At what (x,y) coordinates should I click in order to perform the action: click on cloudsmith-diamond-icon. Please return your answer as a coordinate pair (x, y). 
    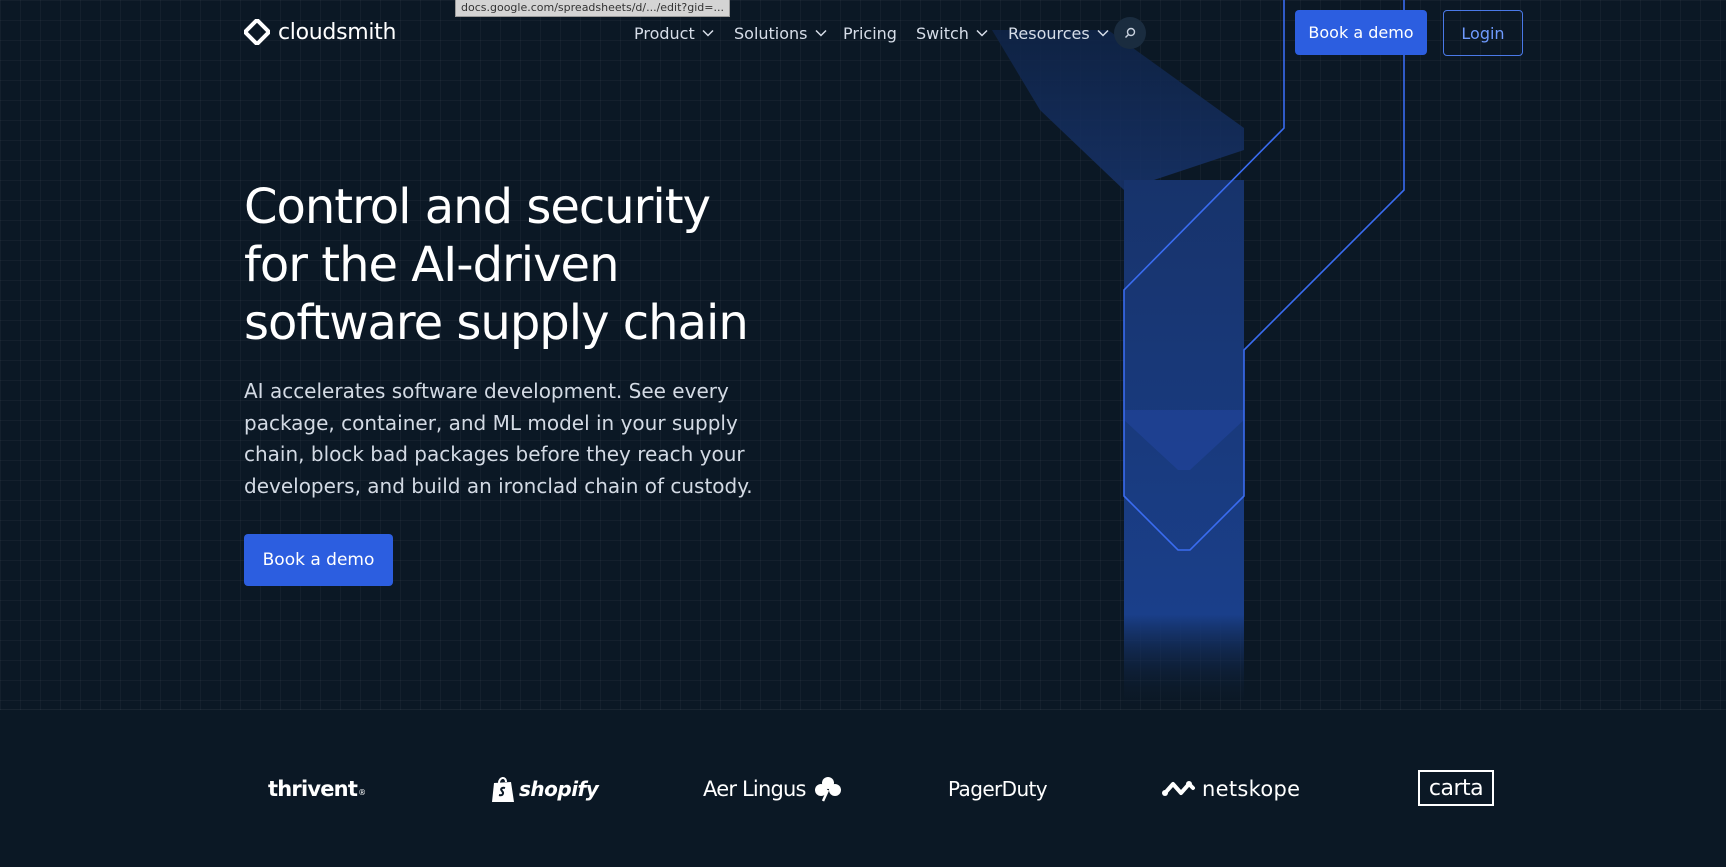
    Looking at the image, I should click on (257, 32).